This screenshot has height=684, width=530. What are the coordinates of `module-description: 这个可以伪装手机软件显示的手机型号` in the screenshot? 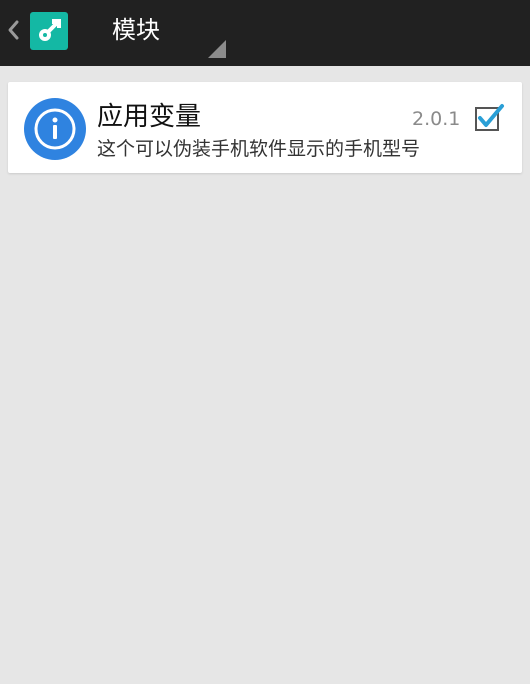 It's located at (259, 149).